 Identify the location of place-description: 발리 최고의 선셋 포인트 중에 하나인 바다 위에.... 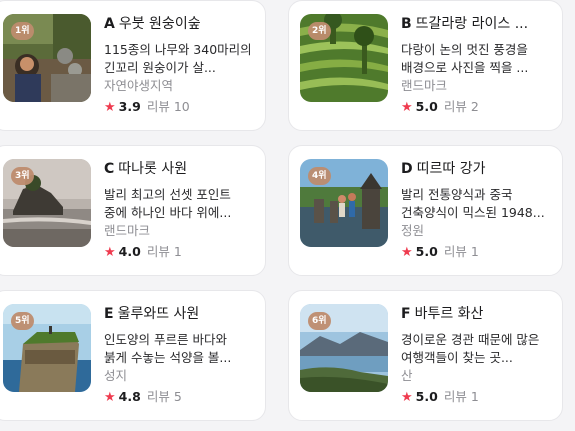
(168, 203).